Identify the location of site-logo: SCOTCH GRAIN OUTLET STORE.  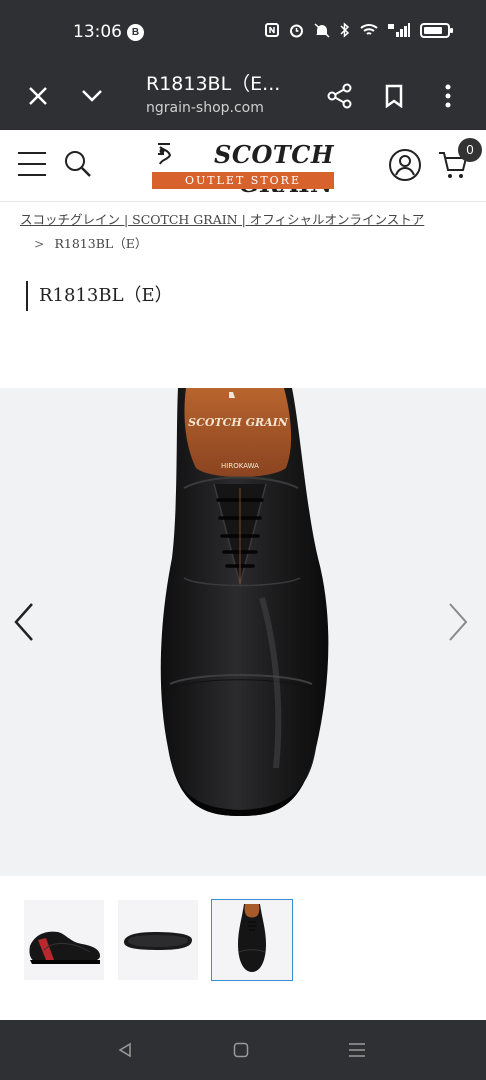
(243, 169).